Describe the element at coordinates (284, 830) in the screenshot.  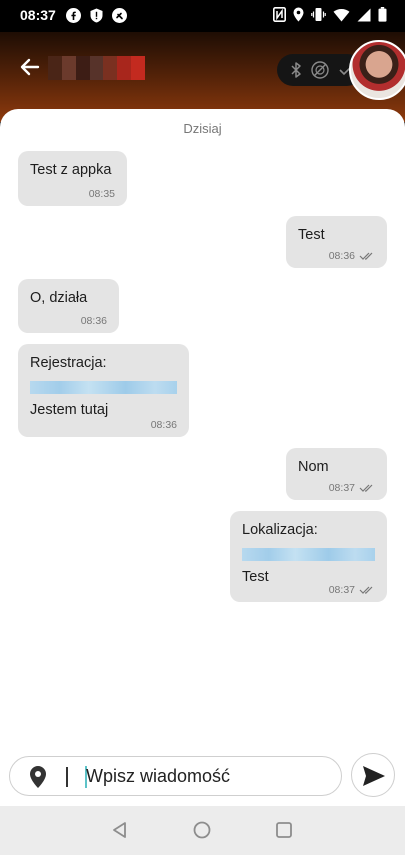
I see `recents-square-icon` at that location.